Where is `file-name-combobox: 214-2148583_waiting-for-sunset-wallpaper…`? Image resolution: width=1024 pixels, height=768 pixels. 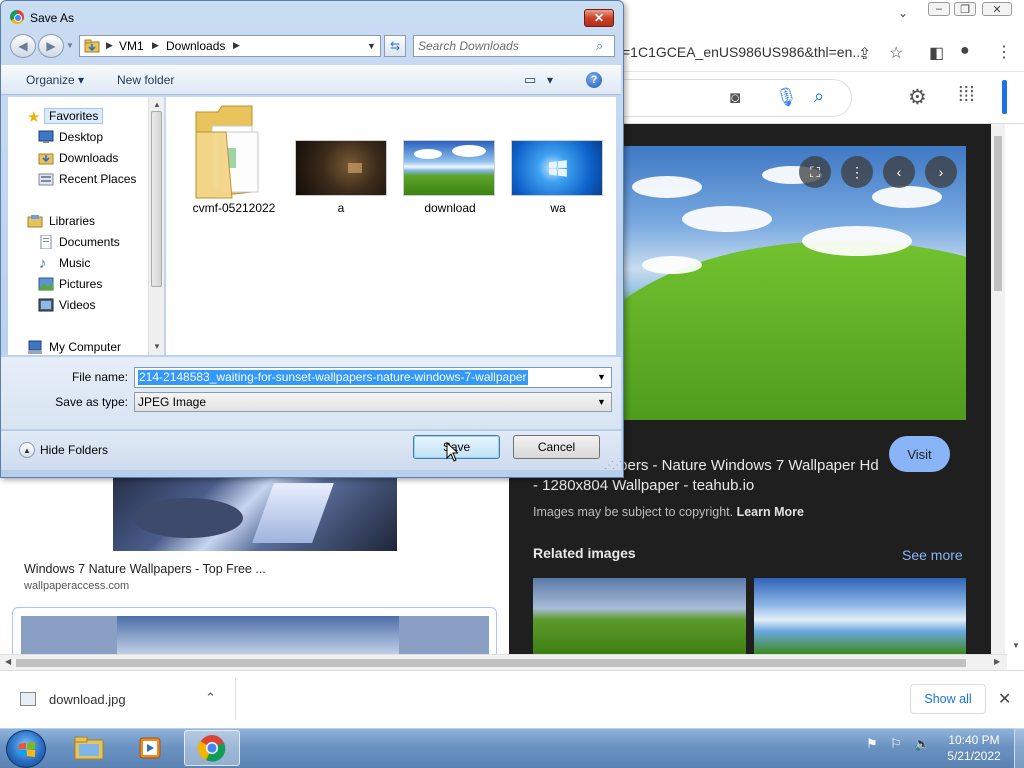
file-name-combobox: 214-2148583_waiting-for-sunset-wallpaper… is located at coordinates (373, 377).